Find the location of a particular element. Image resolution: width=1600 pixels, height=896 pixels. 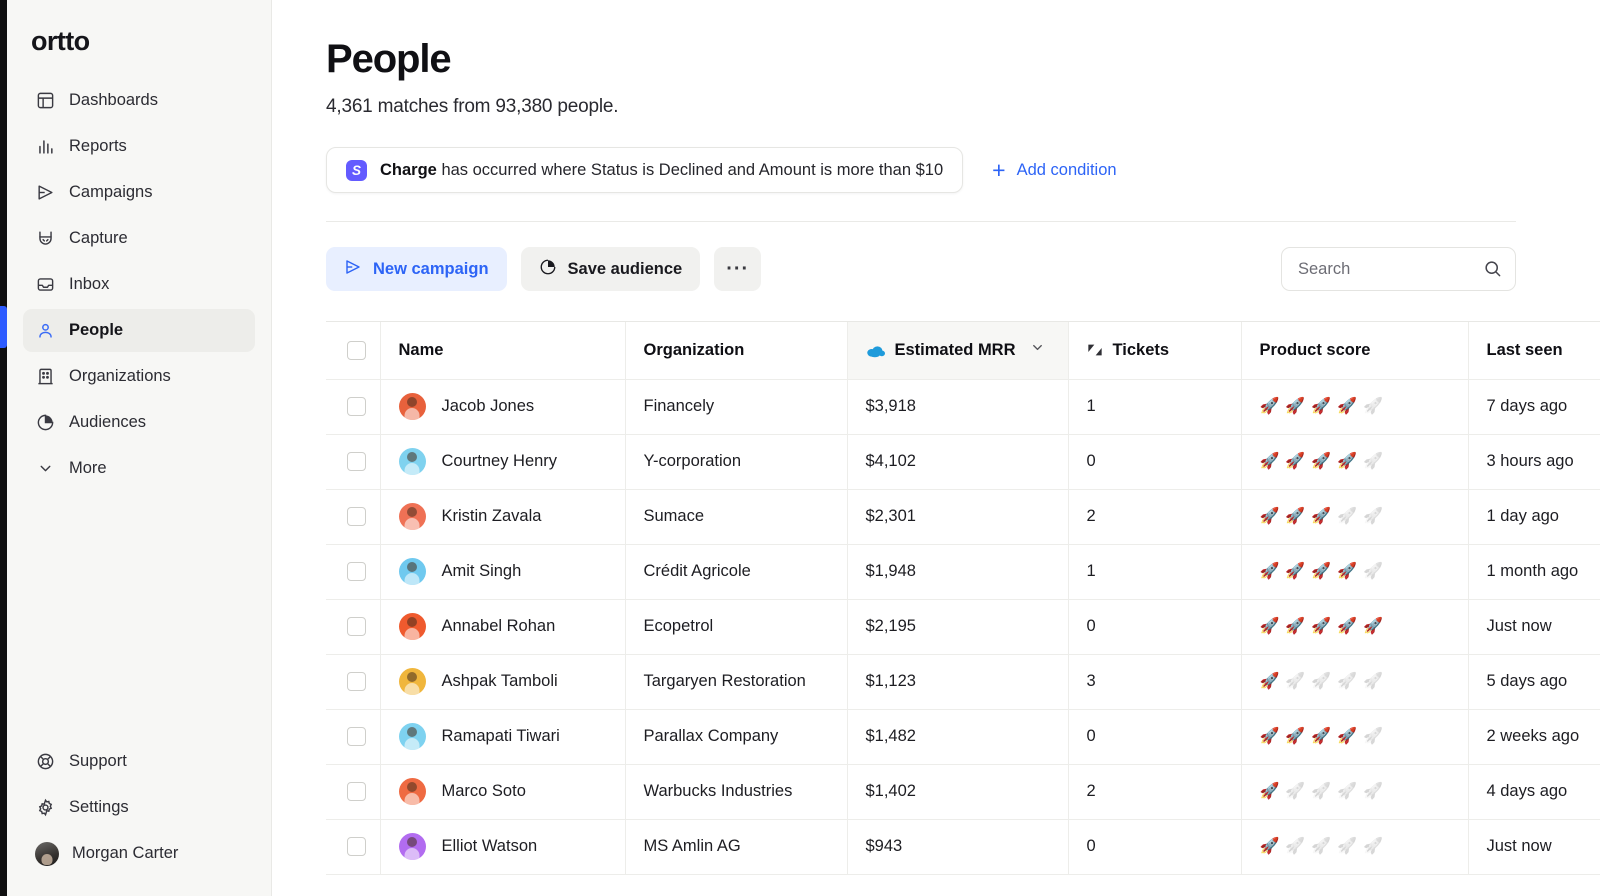

sidebar-item-people: People is located at coordinates (139, 330).